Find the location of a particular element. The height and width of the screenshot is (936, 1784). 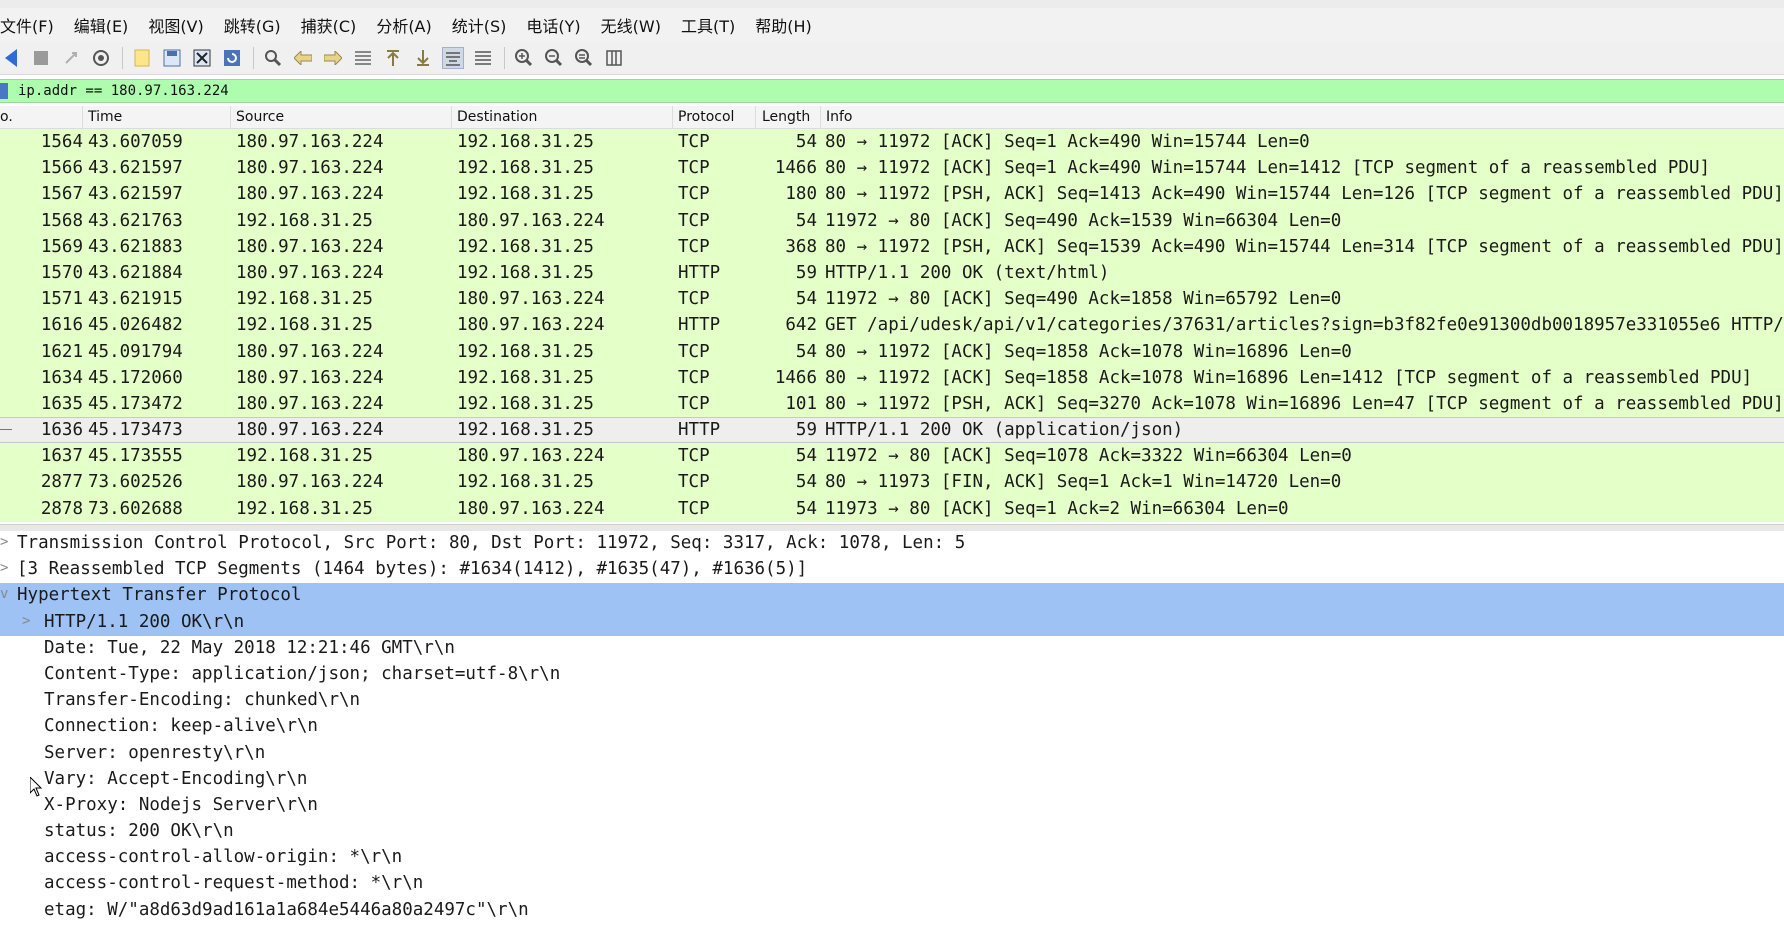

column-header-destination: Destination is located at coordinates (497, 117).